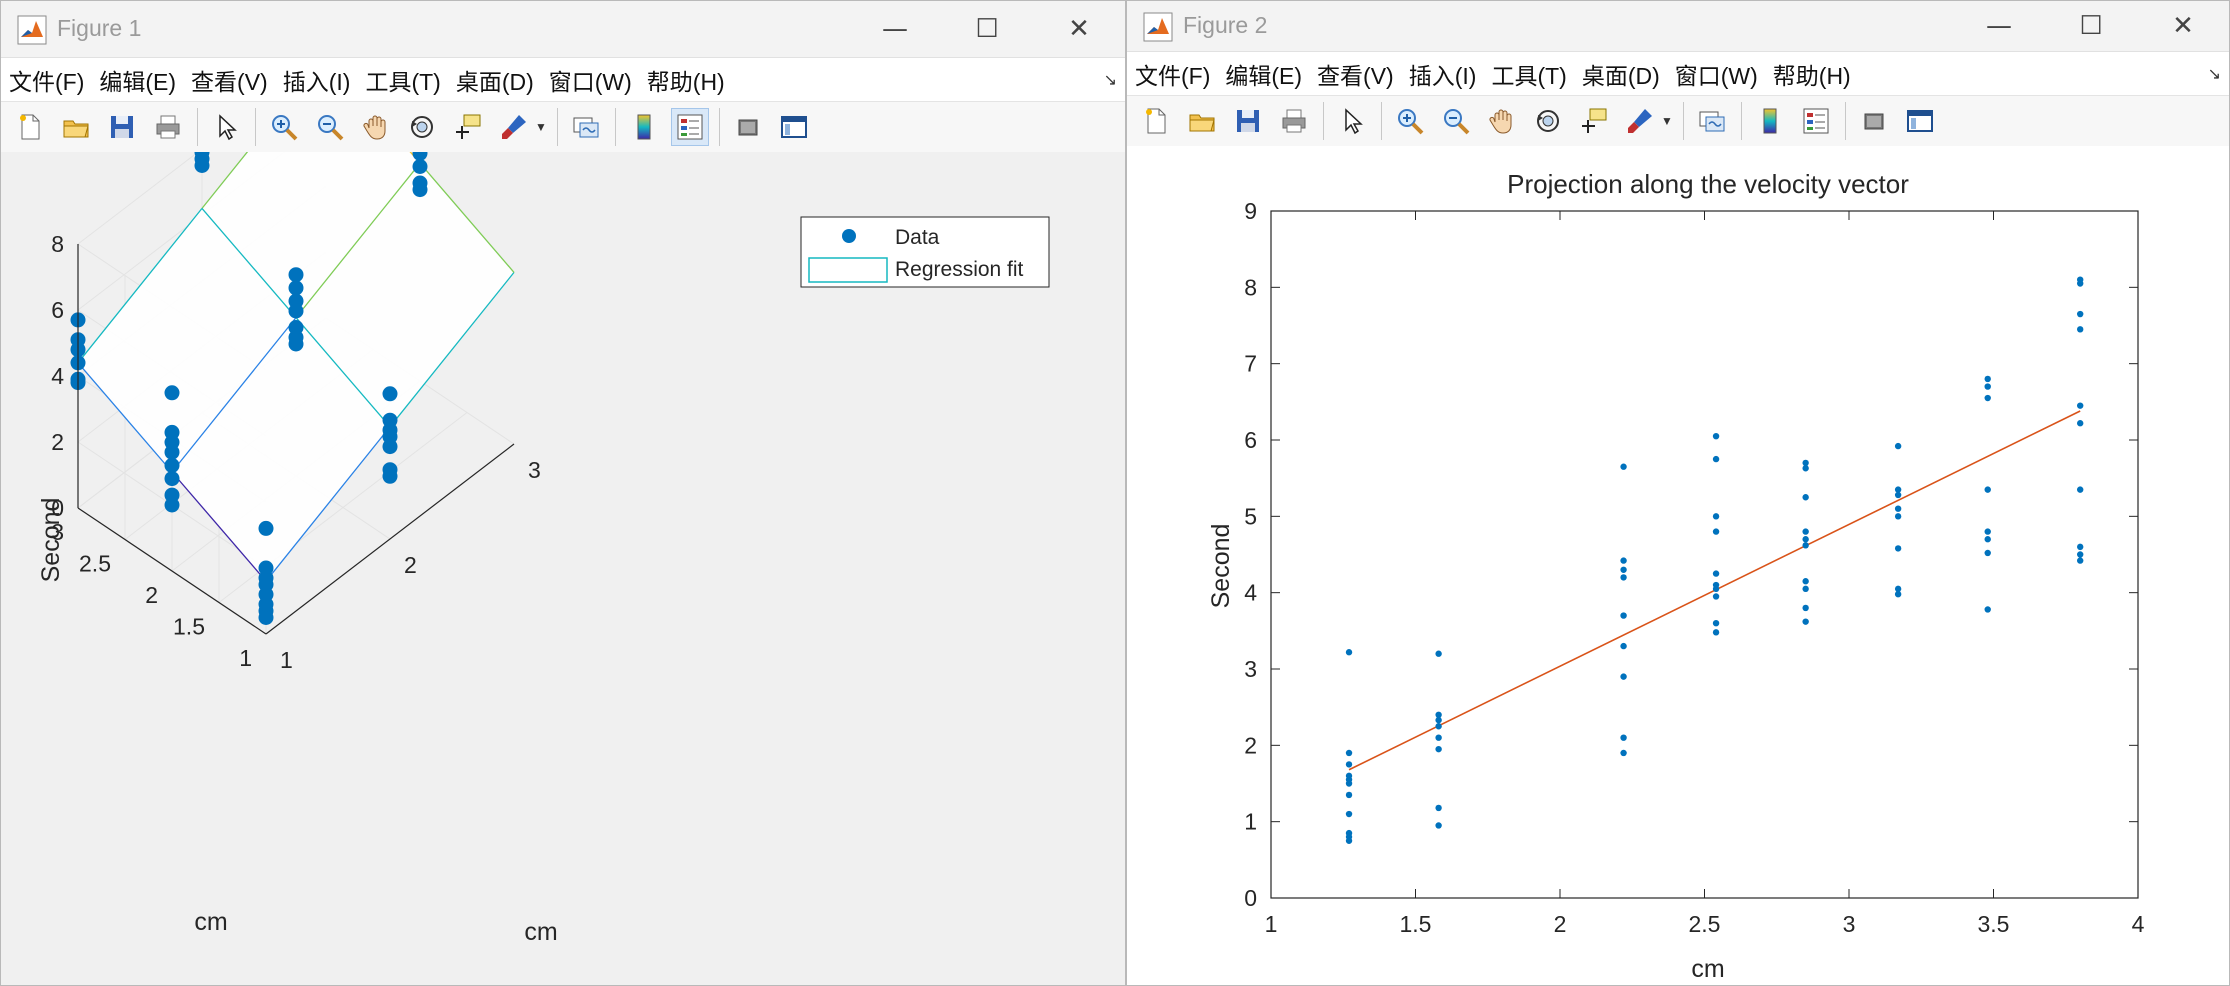 The height and width of the screenshot is (986, 2230). I want to click on y-tick-label: 4, so click(1250, 593).